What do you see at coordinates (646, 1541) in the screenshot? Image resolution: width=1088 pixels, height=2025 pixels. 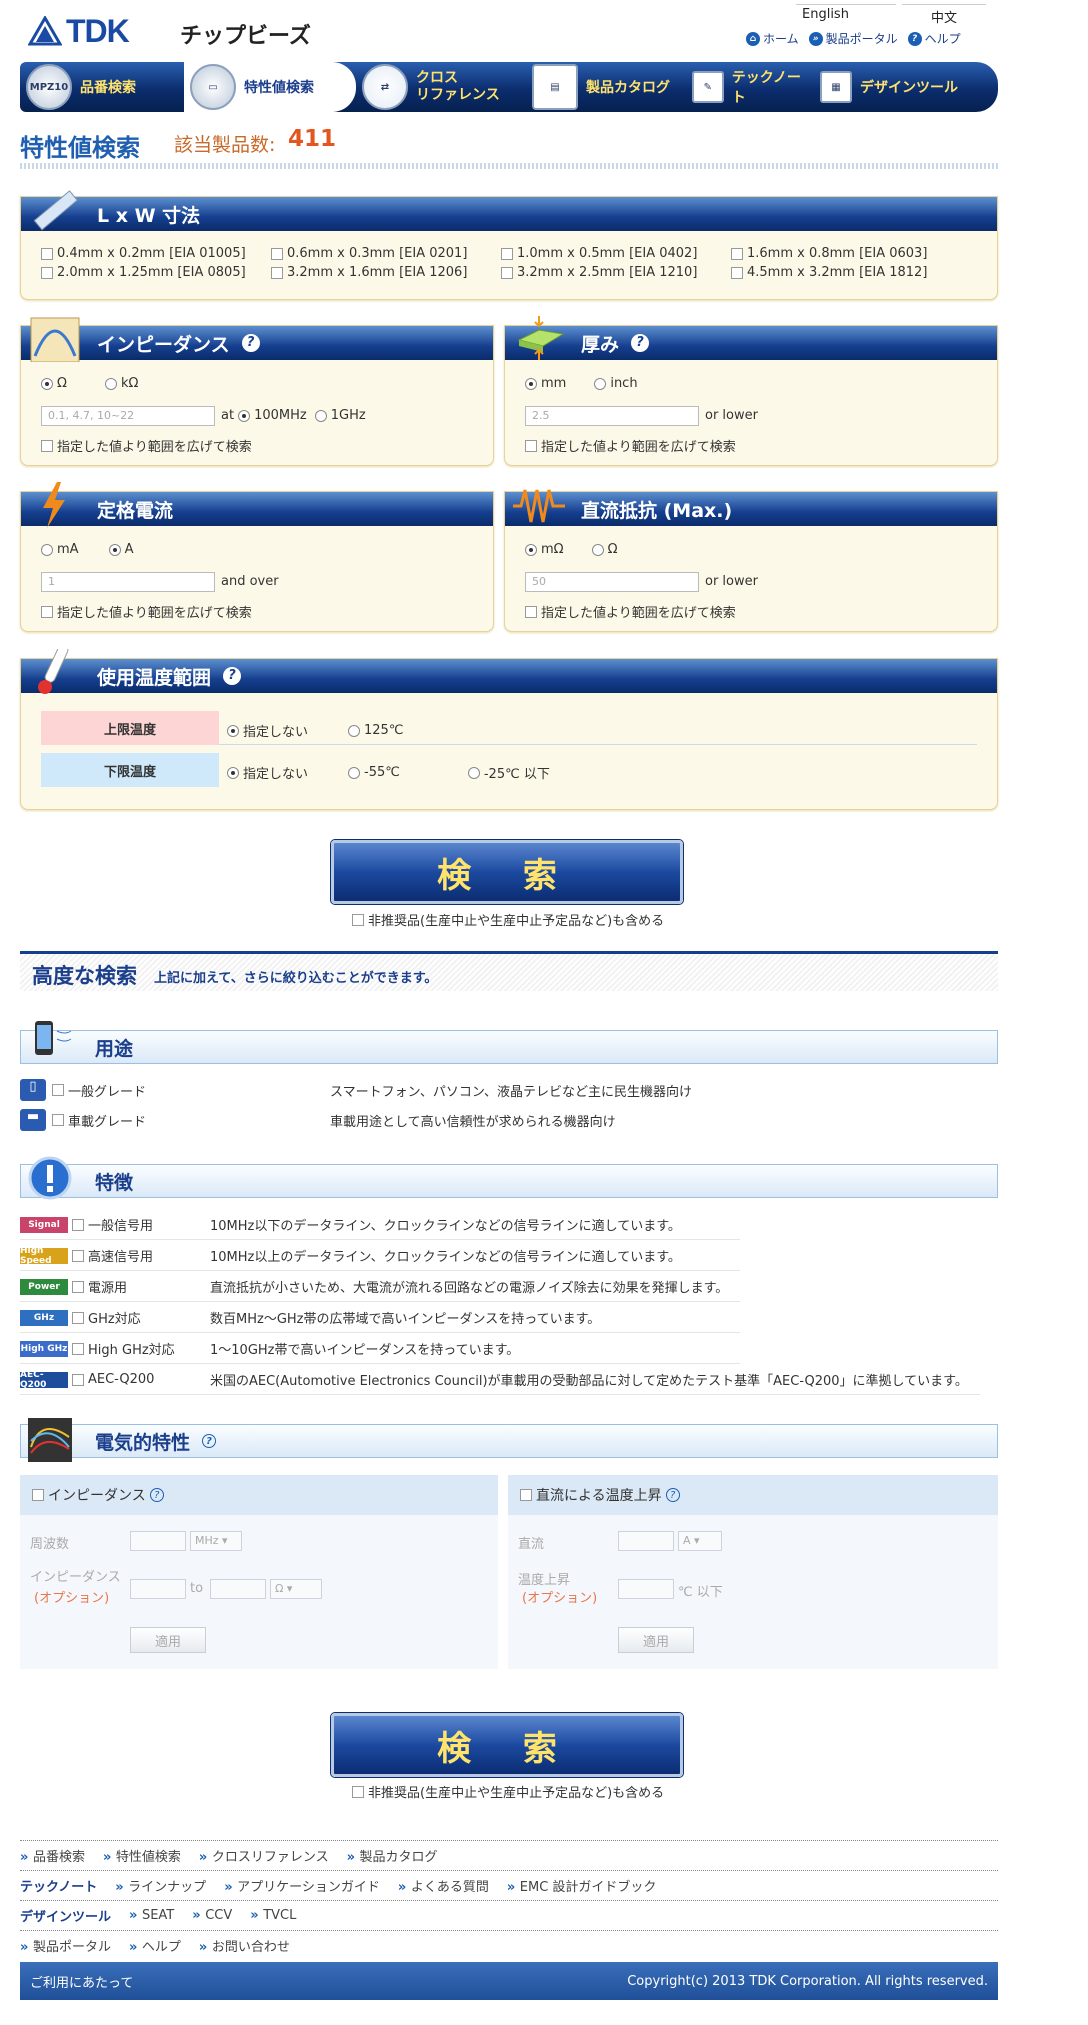 I see `dc-current-input` at bounding box center [646, 1541].